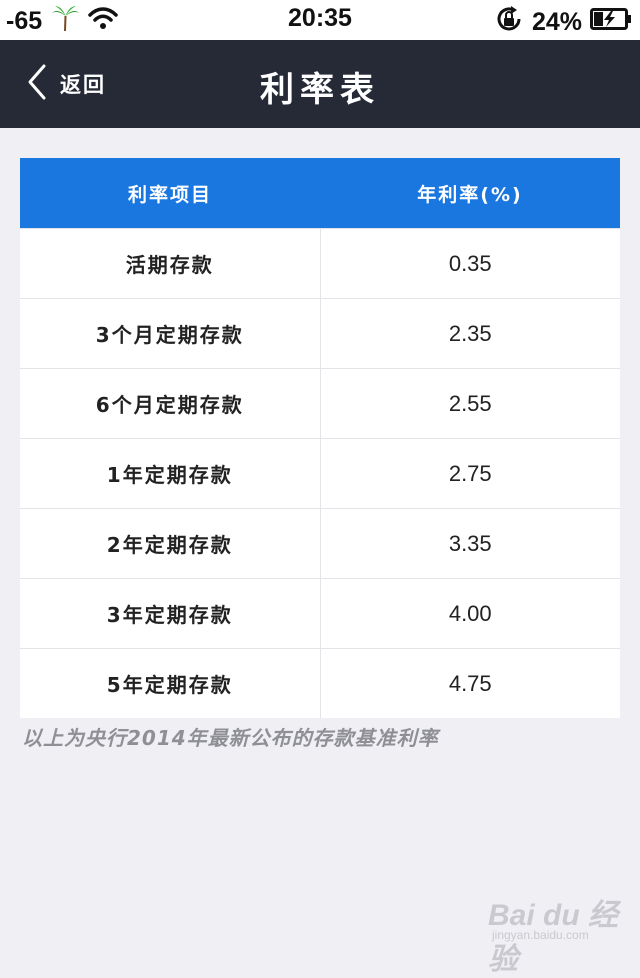 The image size is (640, 978). I want to click on table-row: 5年定期存款 4.75, so click(320, 683).